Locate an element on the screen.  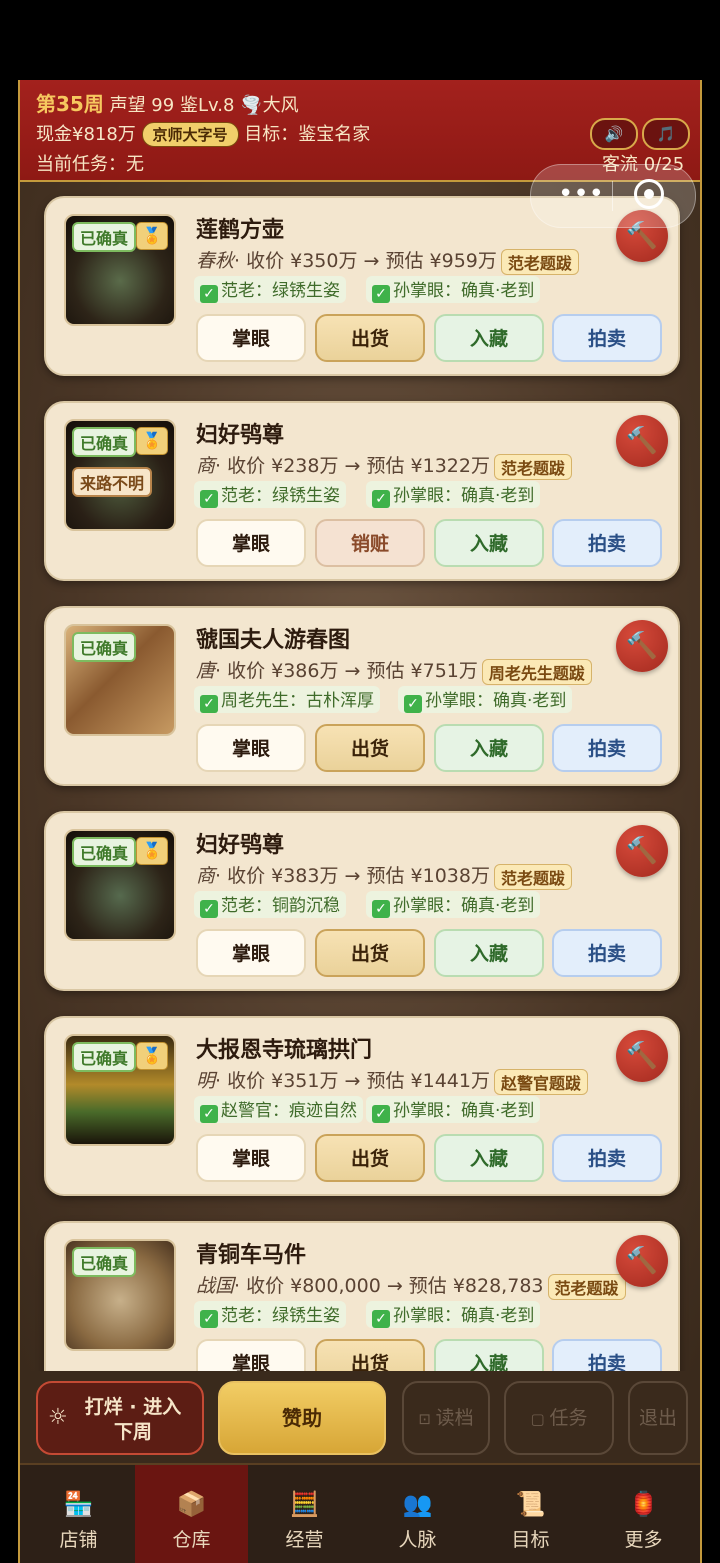
item-prices: · 收价 ¥238万 → 预估 ¥1322万 is located at coordinates (352, 466).